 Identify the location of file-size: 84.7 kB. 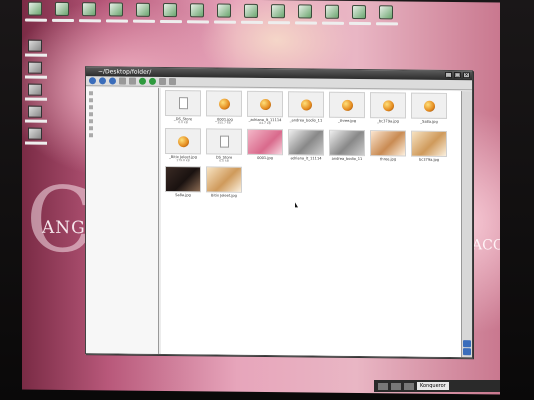
(265, 123).